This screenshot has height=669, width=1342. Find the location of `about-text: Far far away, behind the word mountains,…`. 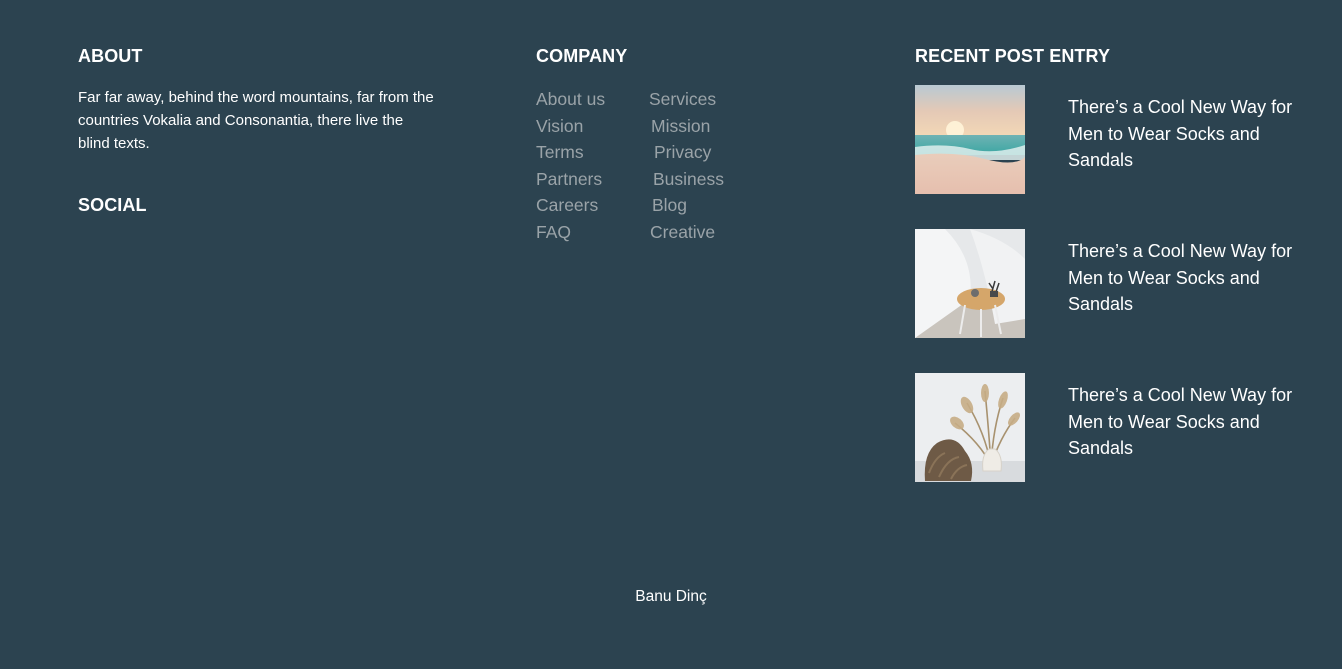

about-text: Far far away, behind the word mountains,… is located at coordinates (256, 120).